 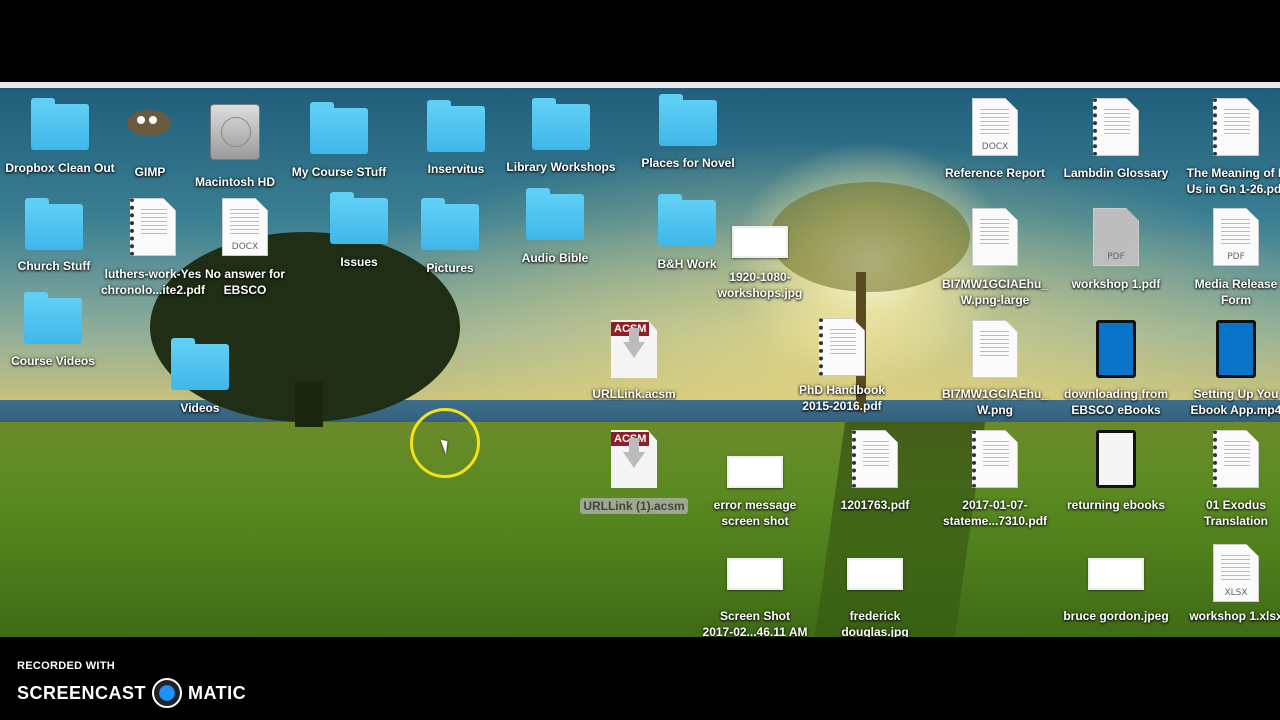 I want to click on item-label: workshop 1.xlsx, so click(x=1228, y=616).